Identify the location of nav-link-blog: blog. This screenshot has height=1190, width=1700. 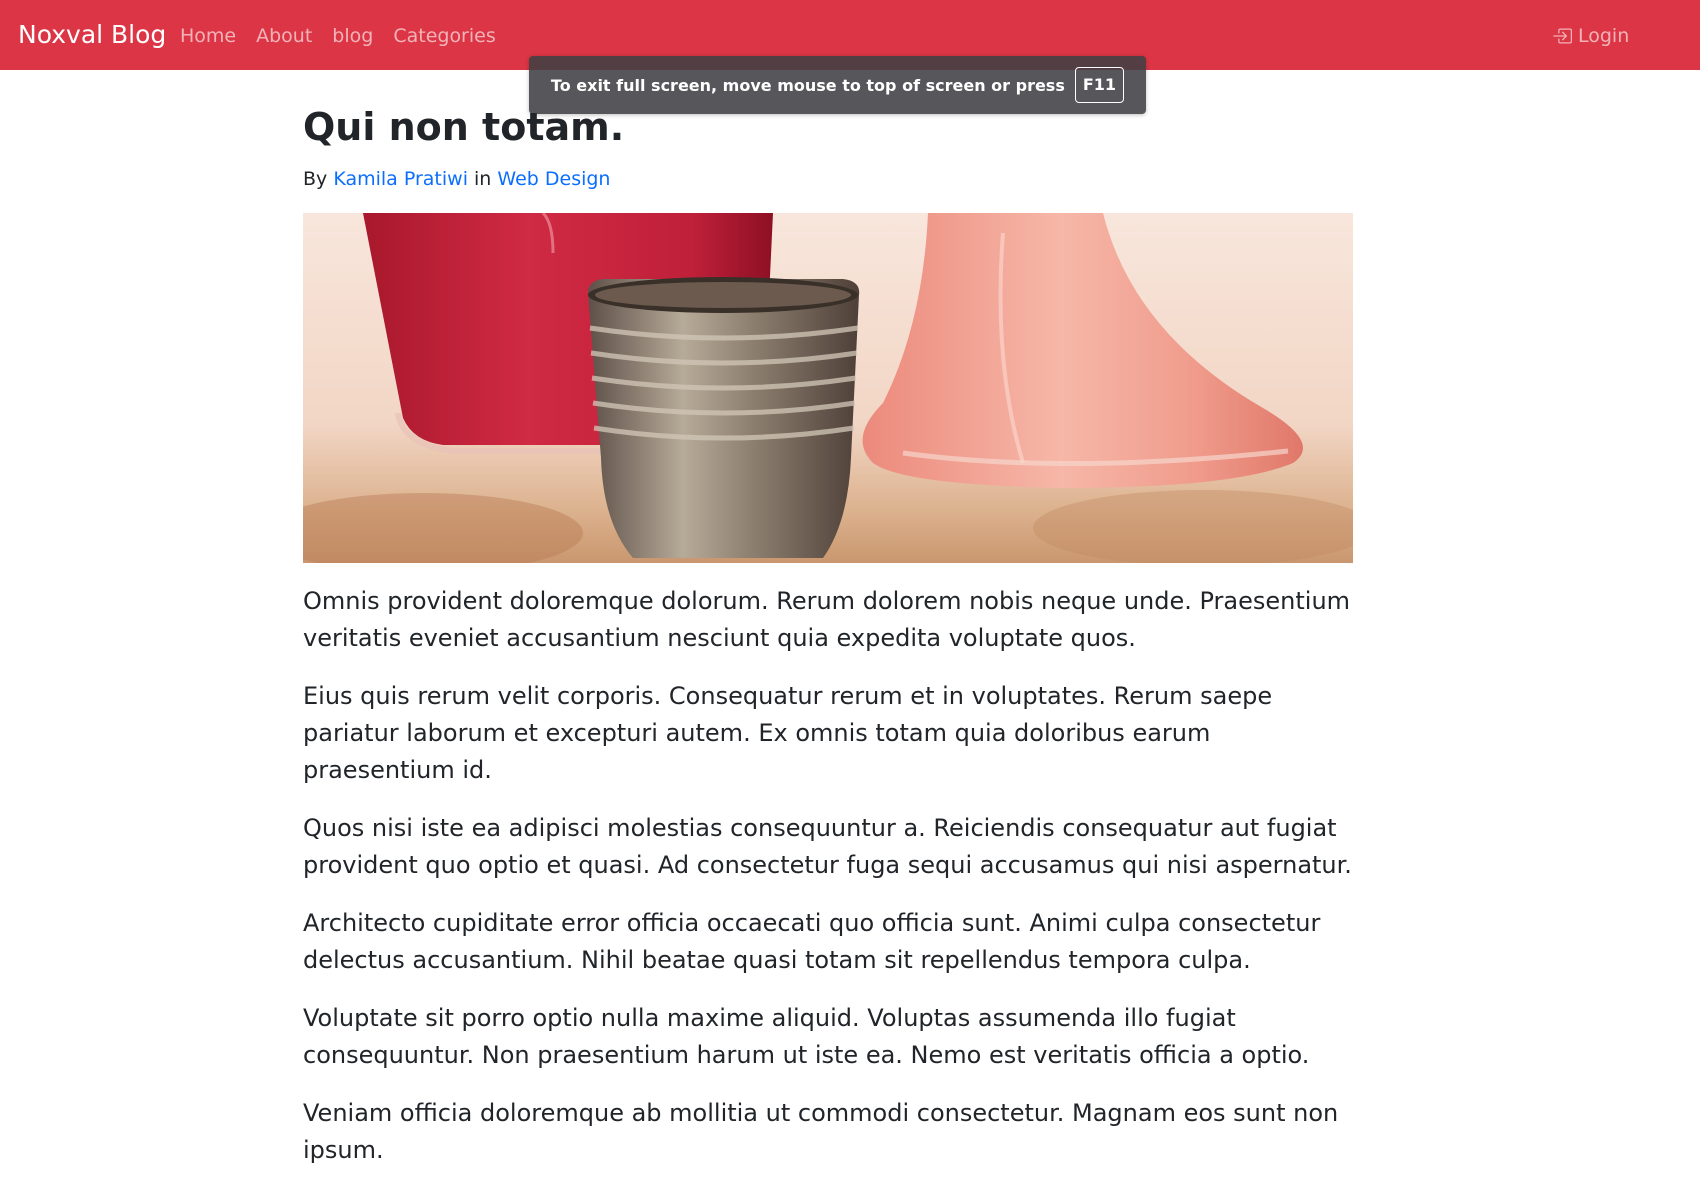
(352, 36).